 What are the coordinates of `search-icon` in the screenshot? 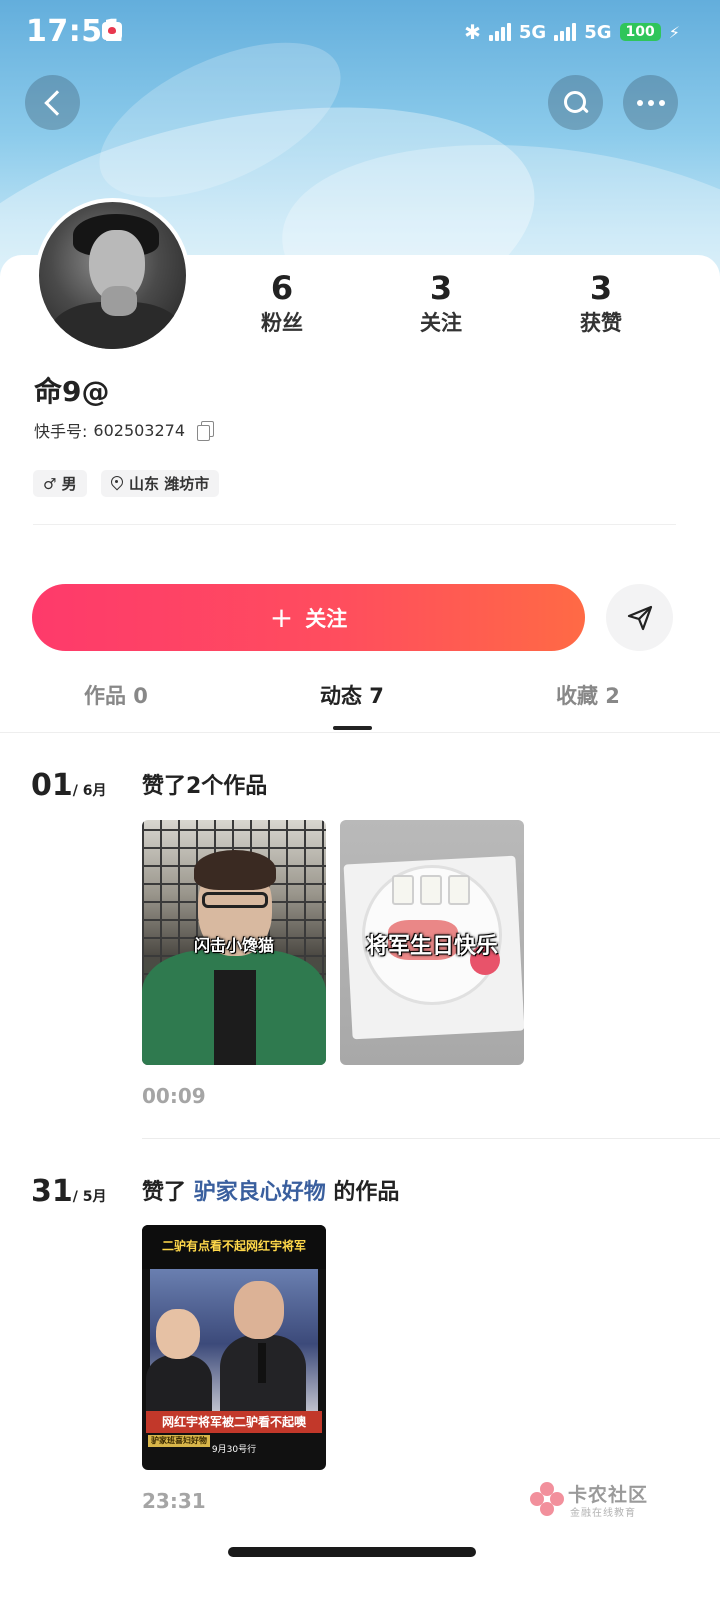 It's located at (575, 102).